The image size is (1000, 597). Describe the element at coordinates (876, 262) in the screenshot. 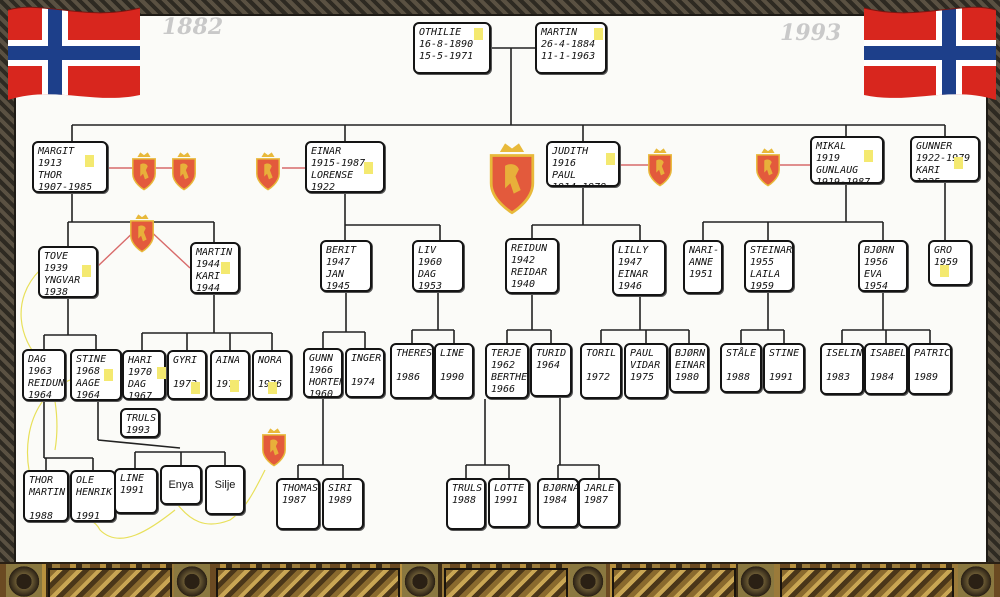

I see `card-line: 1956` at that location.